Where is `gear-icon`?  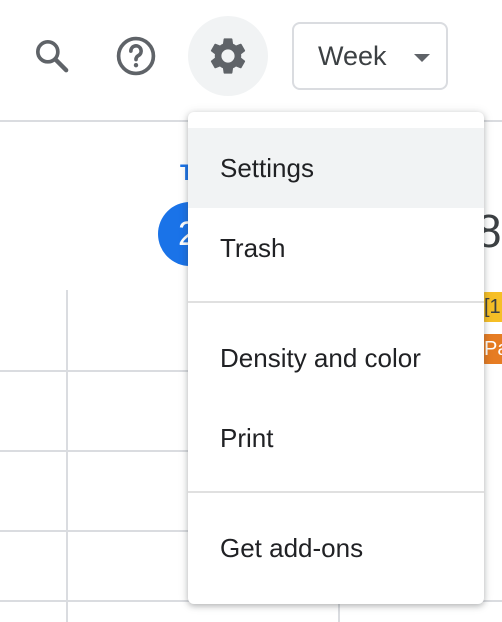 gear-icon is located at coordinates (228, 56).